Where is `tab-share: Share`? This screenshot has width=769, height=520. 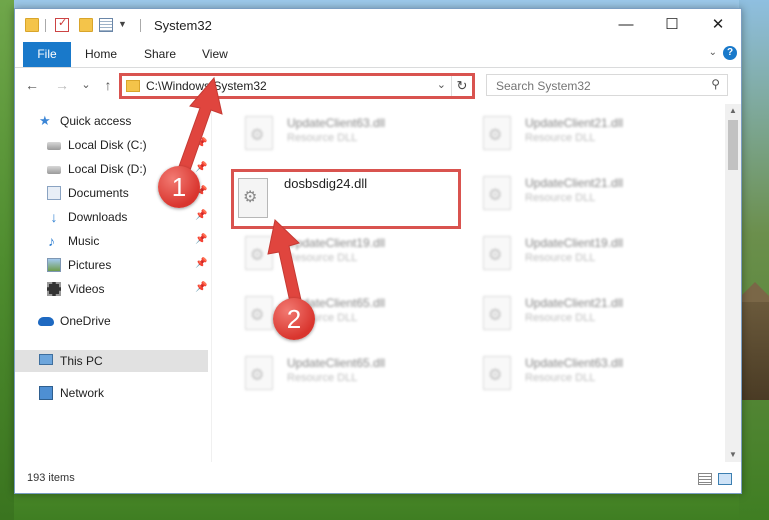 tab-share: Share is located at coordinates (160, 54).